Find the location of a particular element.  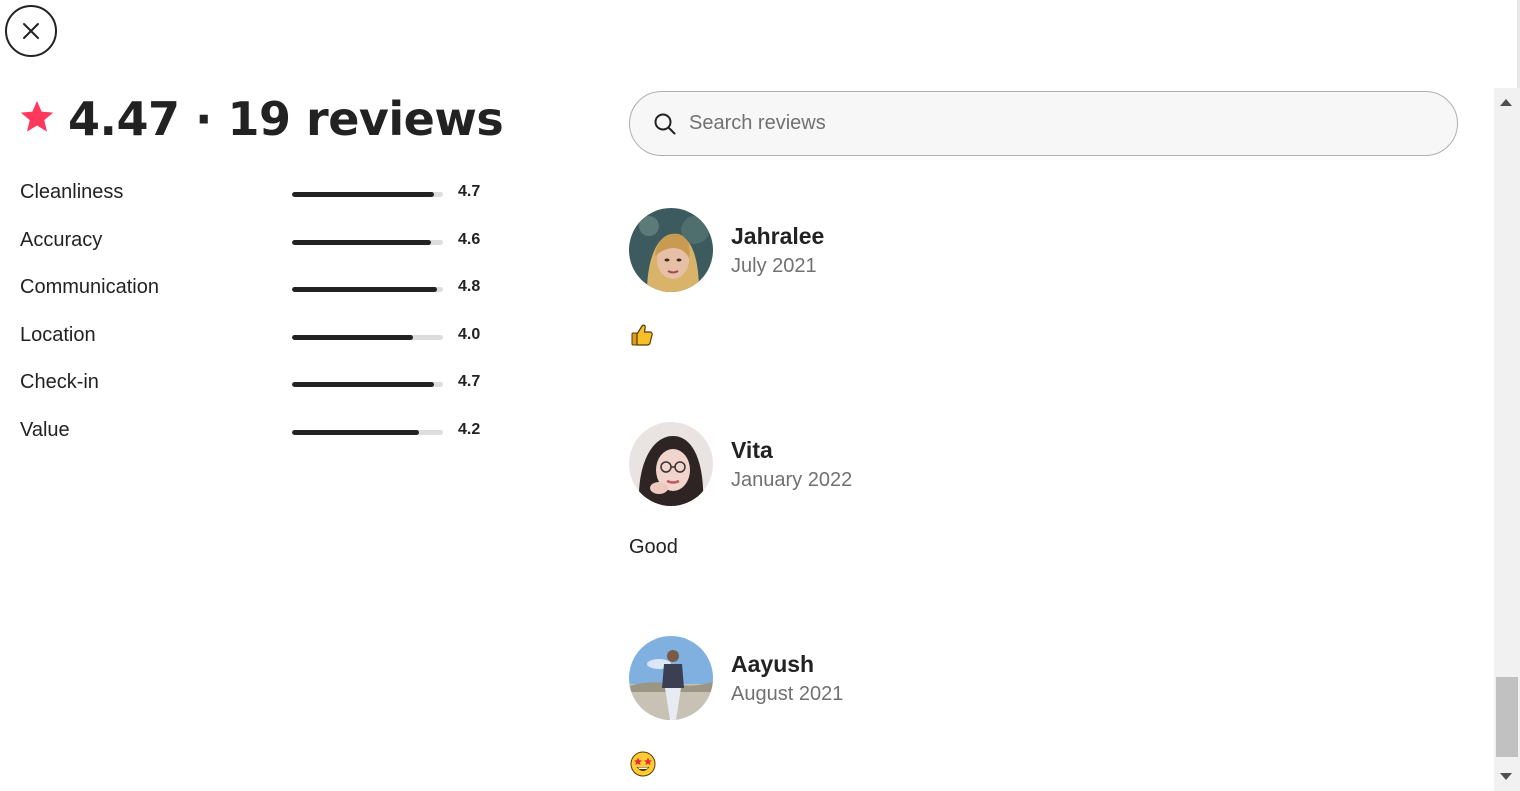

scrollbar is located at coordinates (1507, 439).